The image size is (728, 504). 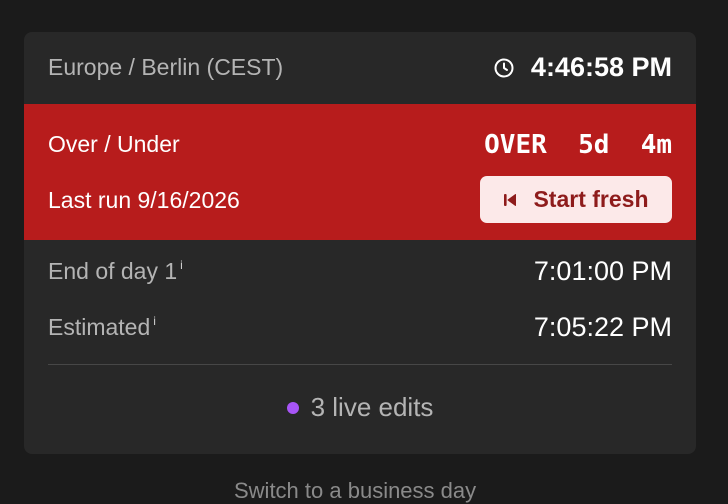 I want to click on skip-back-icon, so click(x=510, y=200).